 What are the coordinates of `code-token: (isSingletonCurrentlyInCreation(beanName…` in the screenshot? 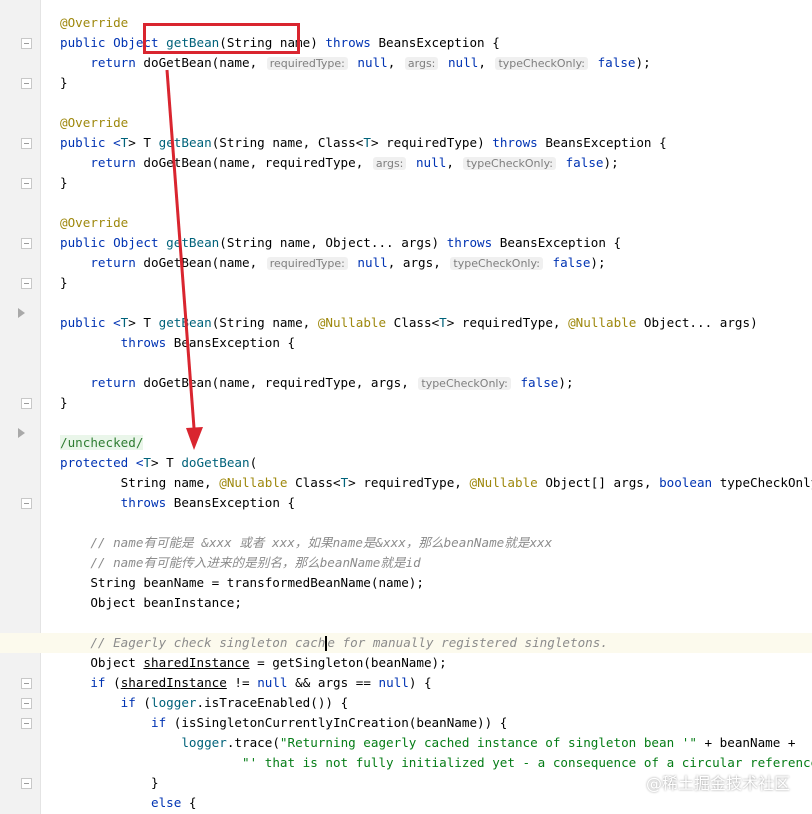 It's located at (337, 722).